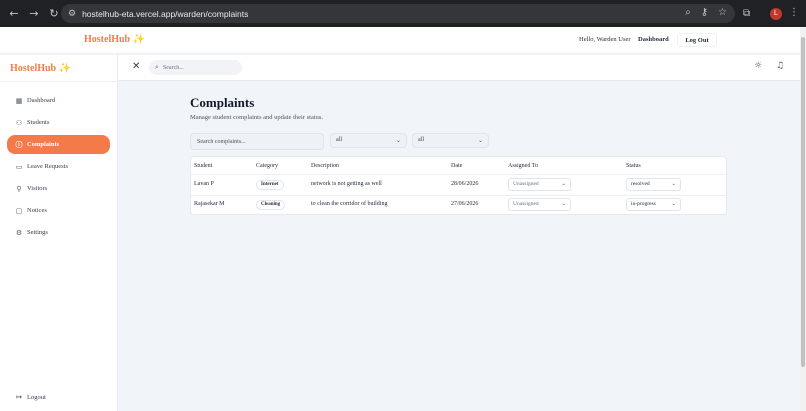  I want to click on cell-date: 27/06/2026, so click(465, 204).